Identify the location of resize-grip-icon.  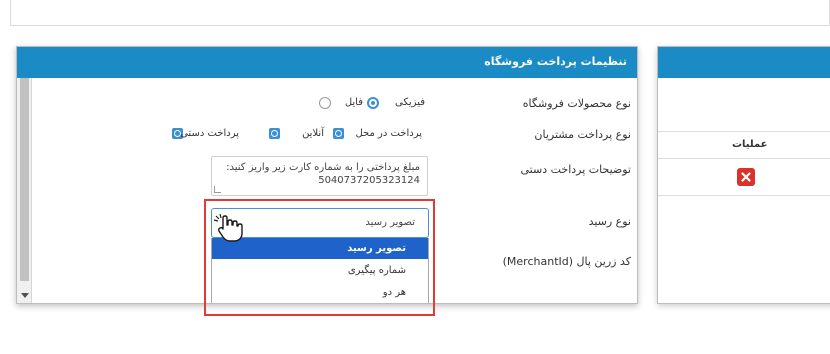
(217, 189).